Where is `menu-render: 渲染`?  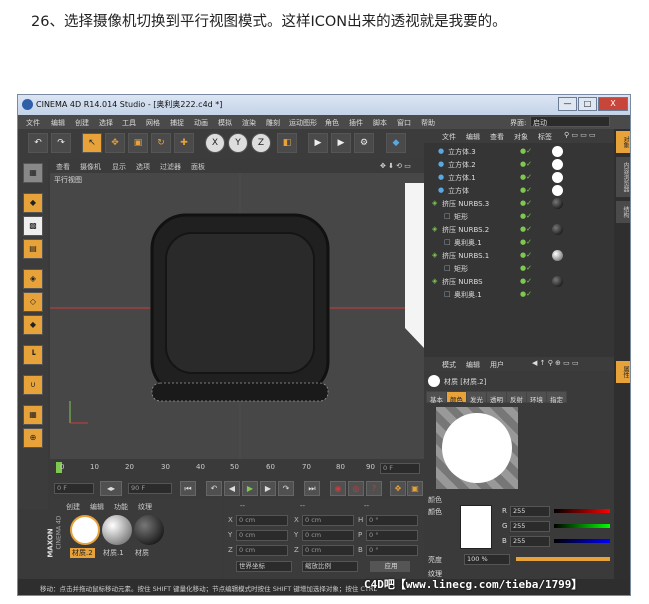
menu-render: 渲染 is located at coordinates (249, 123).